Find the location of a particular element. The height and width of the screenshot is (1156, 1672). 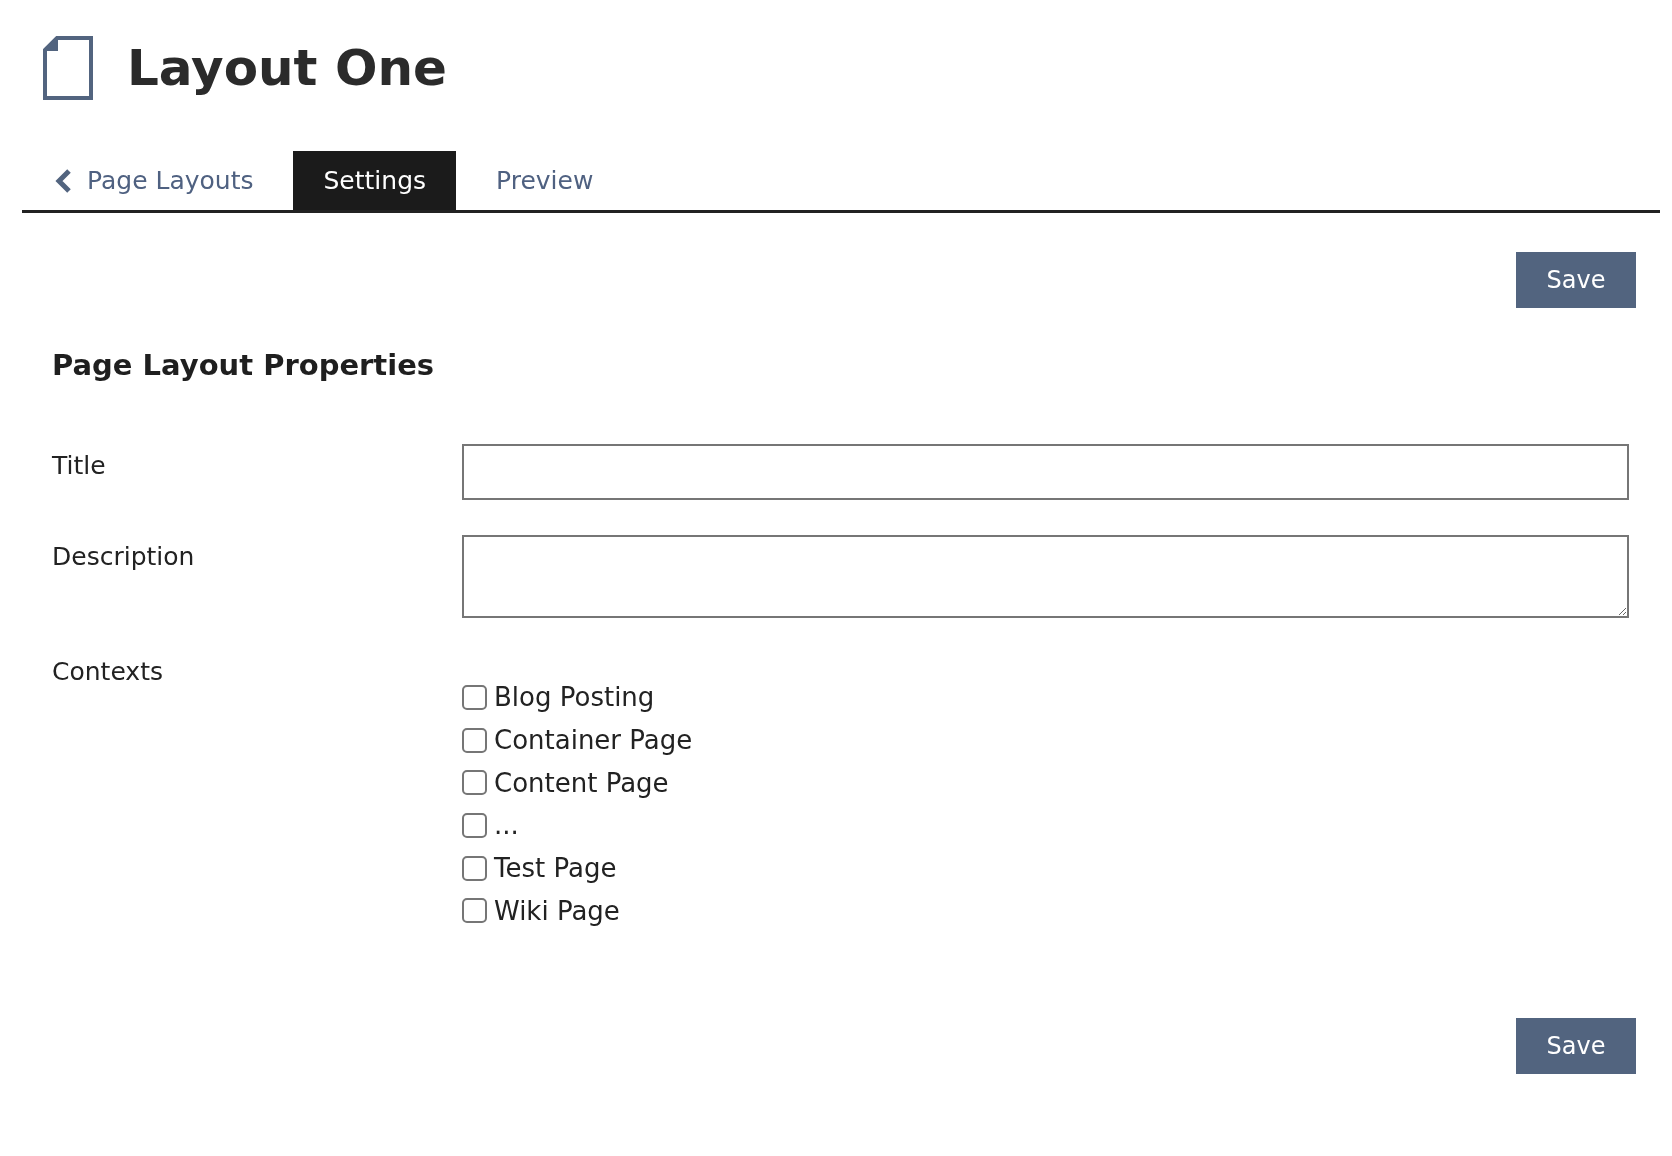

checkbox-label: Wiki Page is located at coordinates (557, 910).